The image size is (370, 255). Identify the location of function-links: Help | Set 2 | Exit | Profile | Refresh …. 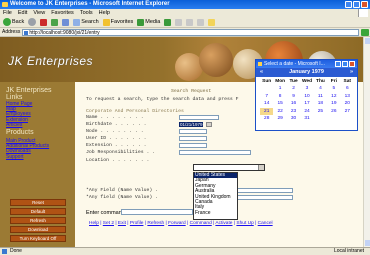
(181, 223).